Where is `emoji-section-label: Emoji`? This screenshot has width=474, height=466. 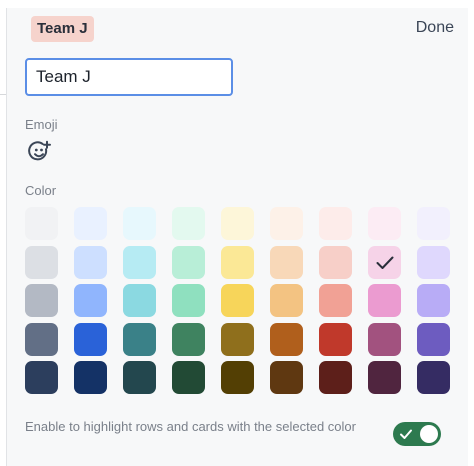
emoji-section-label: Emoji is located at coordinates (41, 124).